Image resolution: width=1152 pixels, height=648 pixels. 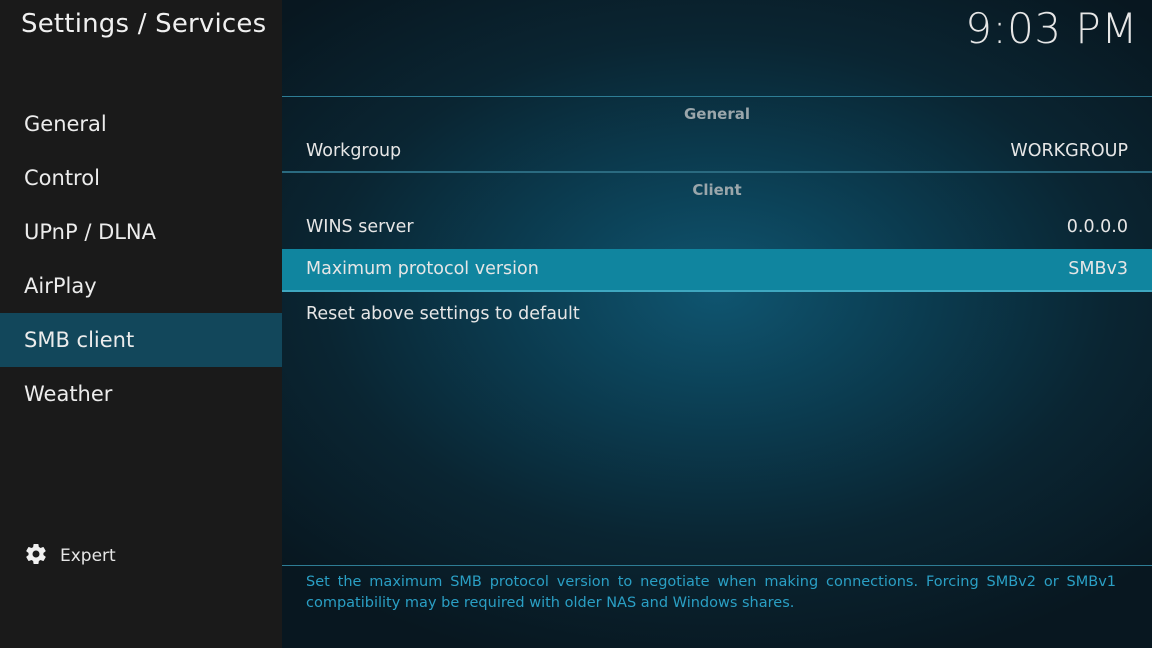 What do you see at coordinates (42, 556) in the screenshot?
I see `gear-icon` at bounding box center [42, 556].